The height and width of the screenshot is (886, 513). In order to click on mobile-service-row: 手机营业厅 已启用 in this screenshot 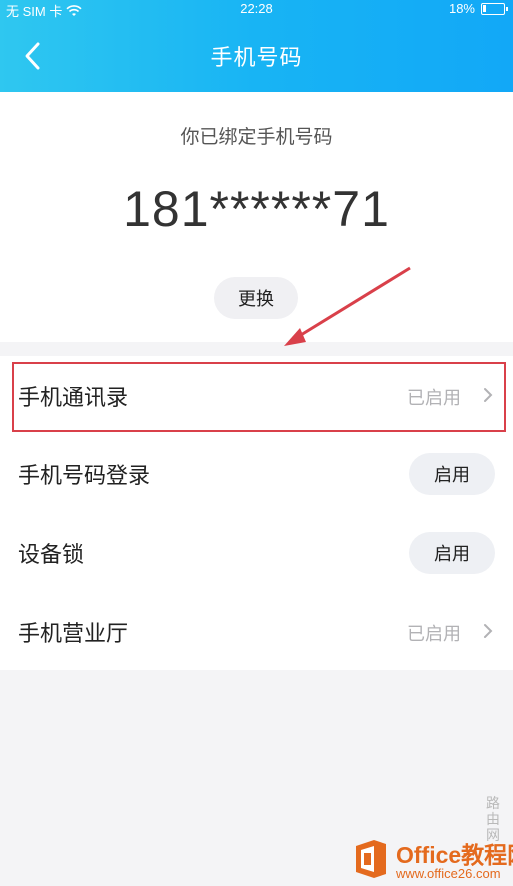, I will do `click(256, 631)`.